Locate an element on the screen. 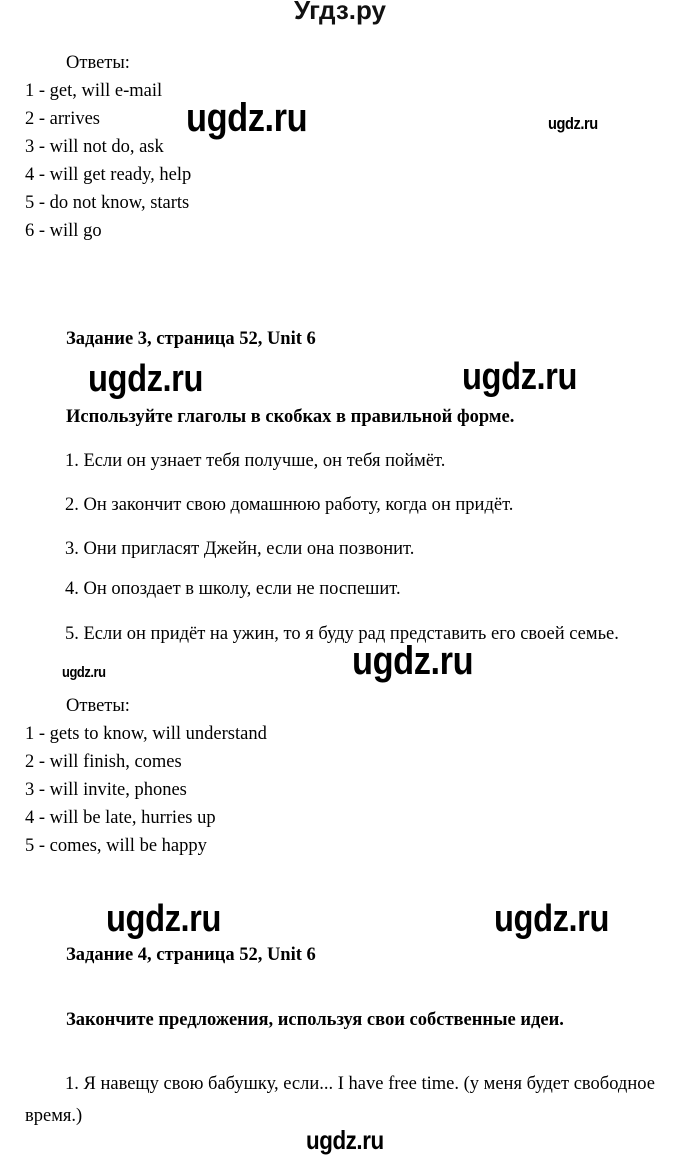  answer-line: 5 - do not know, starts is located at coordinates (107, 203).